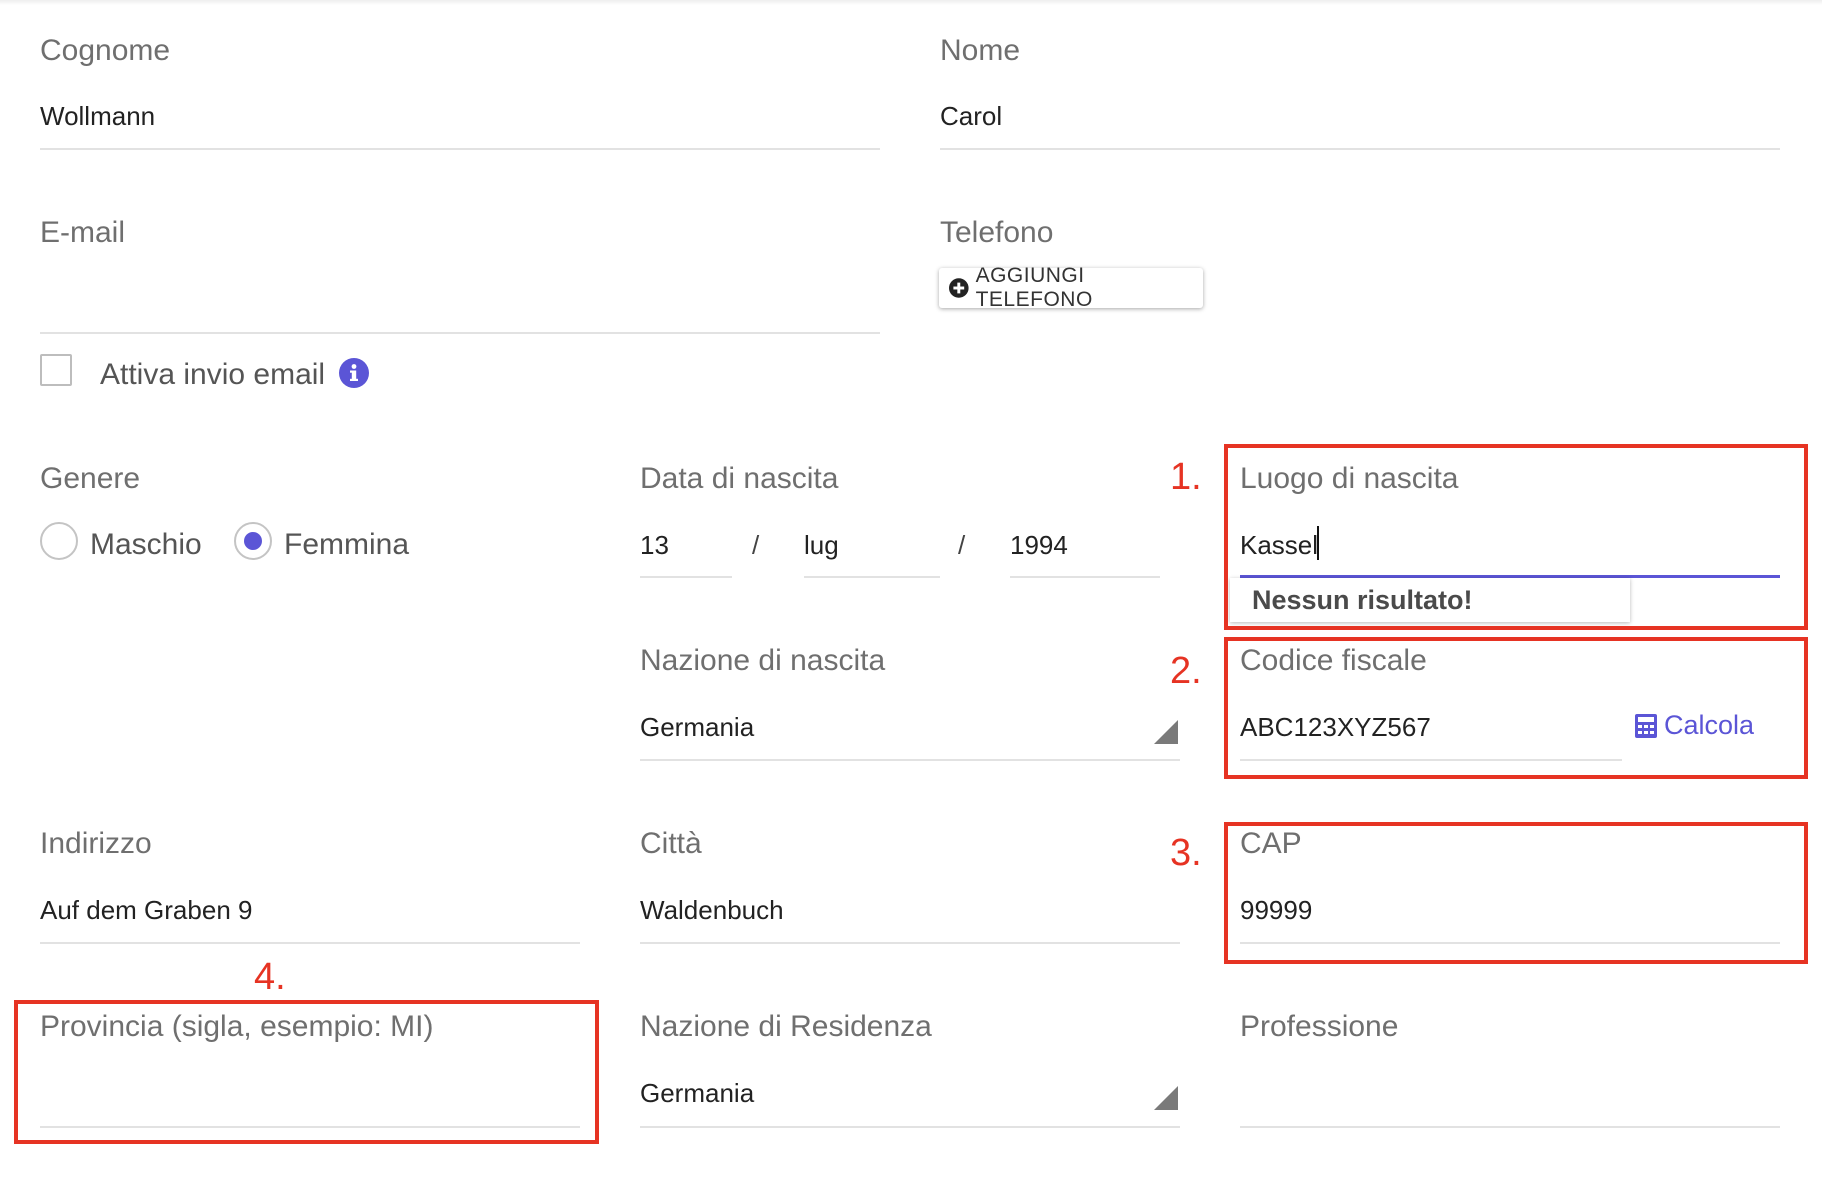 The image size is (1822, 1180). Describe the element at coordinates (910, 760) in the screenshot. I see `birth-country-underline` at that location.